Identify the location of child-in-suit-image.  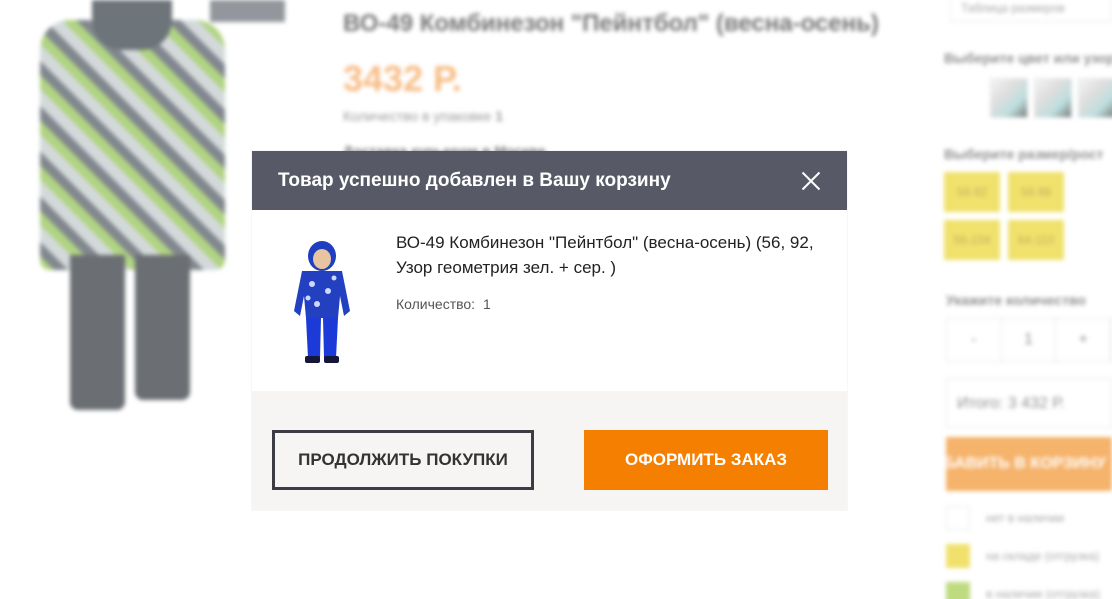
(322, 301).